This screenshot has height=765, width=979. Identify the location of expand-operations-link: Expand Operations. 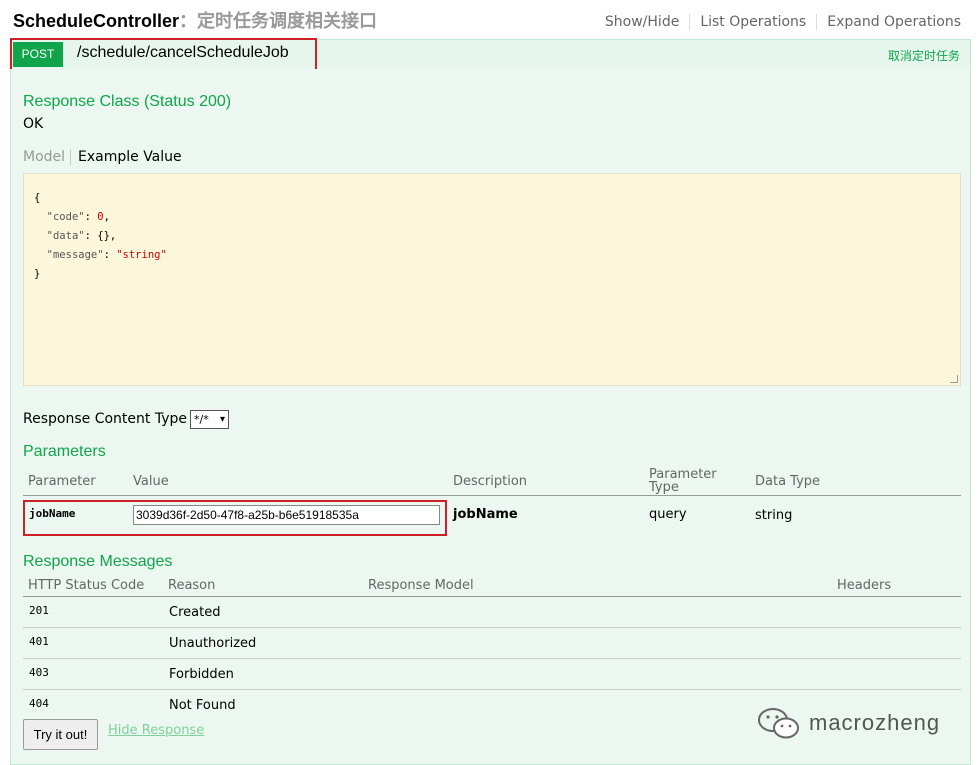
(889, 22).